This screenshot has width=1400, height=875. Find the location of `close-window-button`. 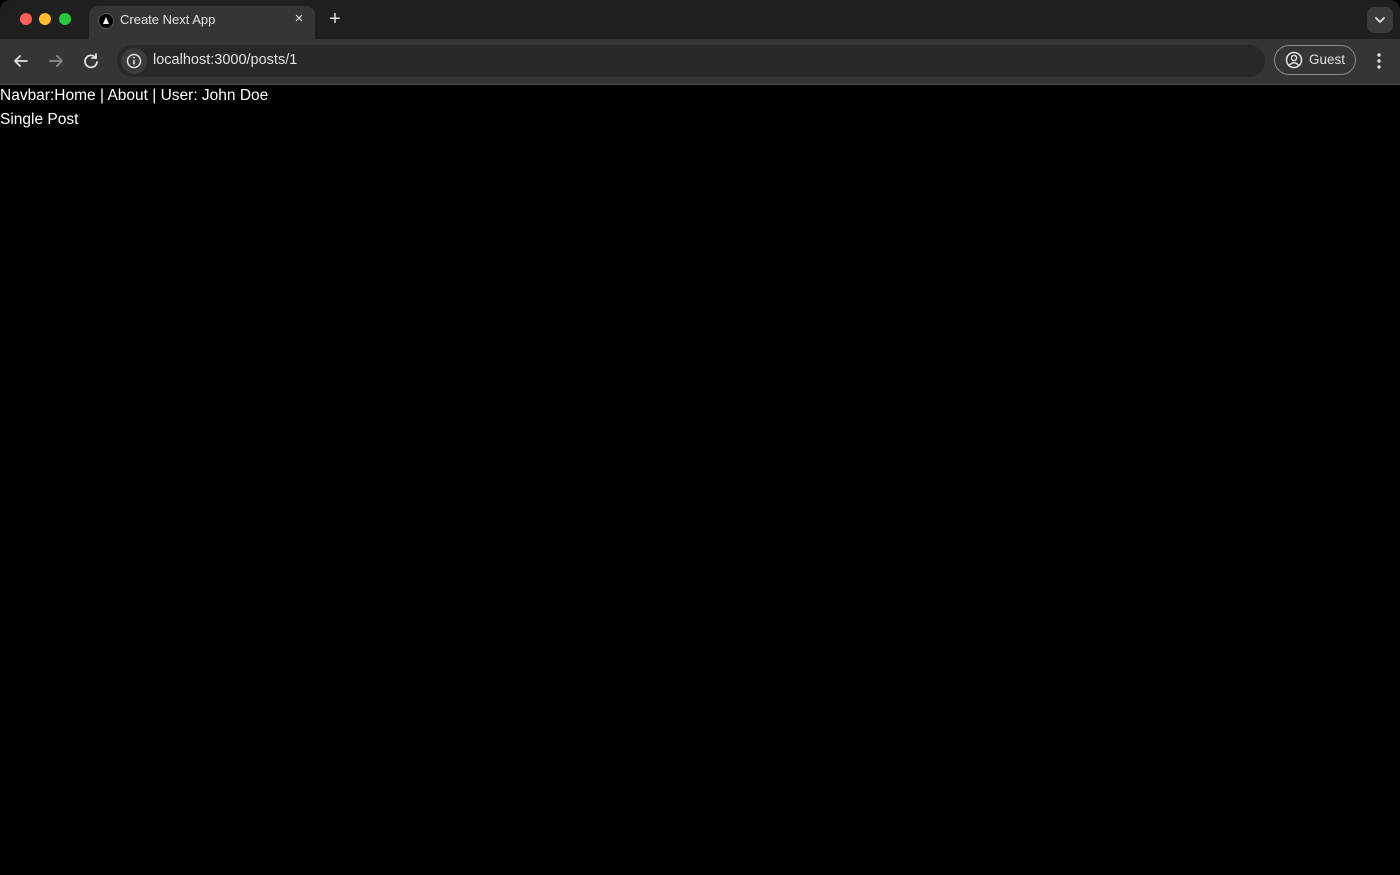

close-window-button is located at coordinates (26, 19).